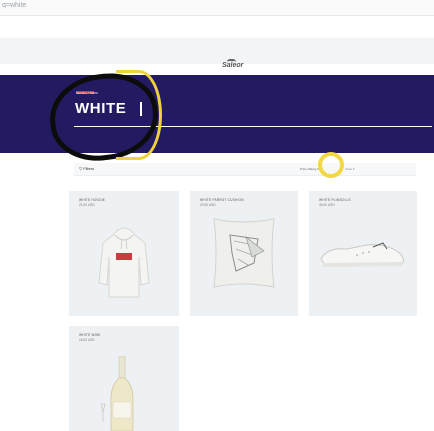  Describe the element at coordinates (222, 200) in the screenshot. I see `product-name: White Parrot Cushion` at that location.